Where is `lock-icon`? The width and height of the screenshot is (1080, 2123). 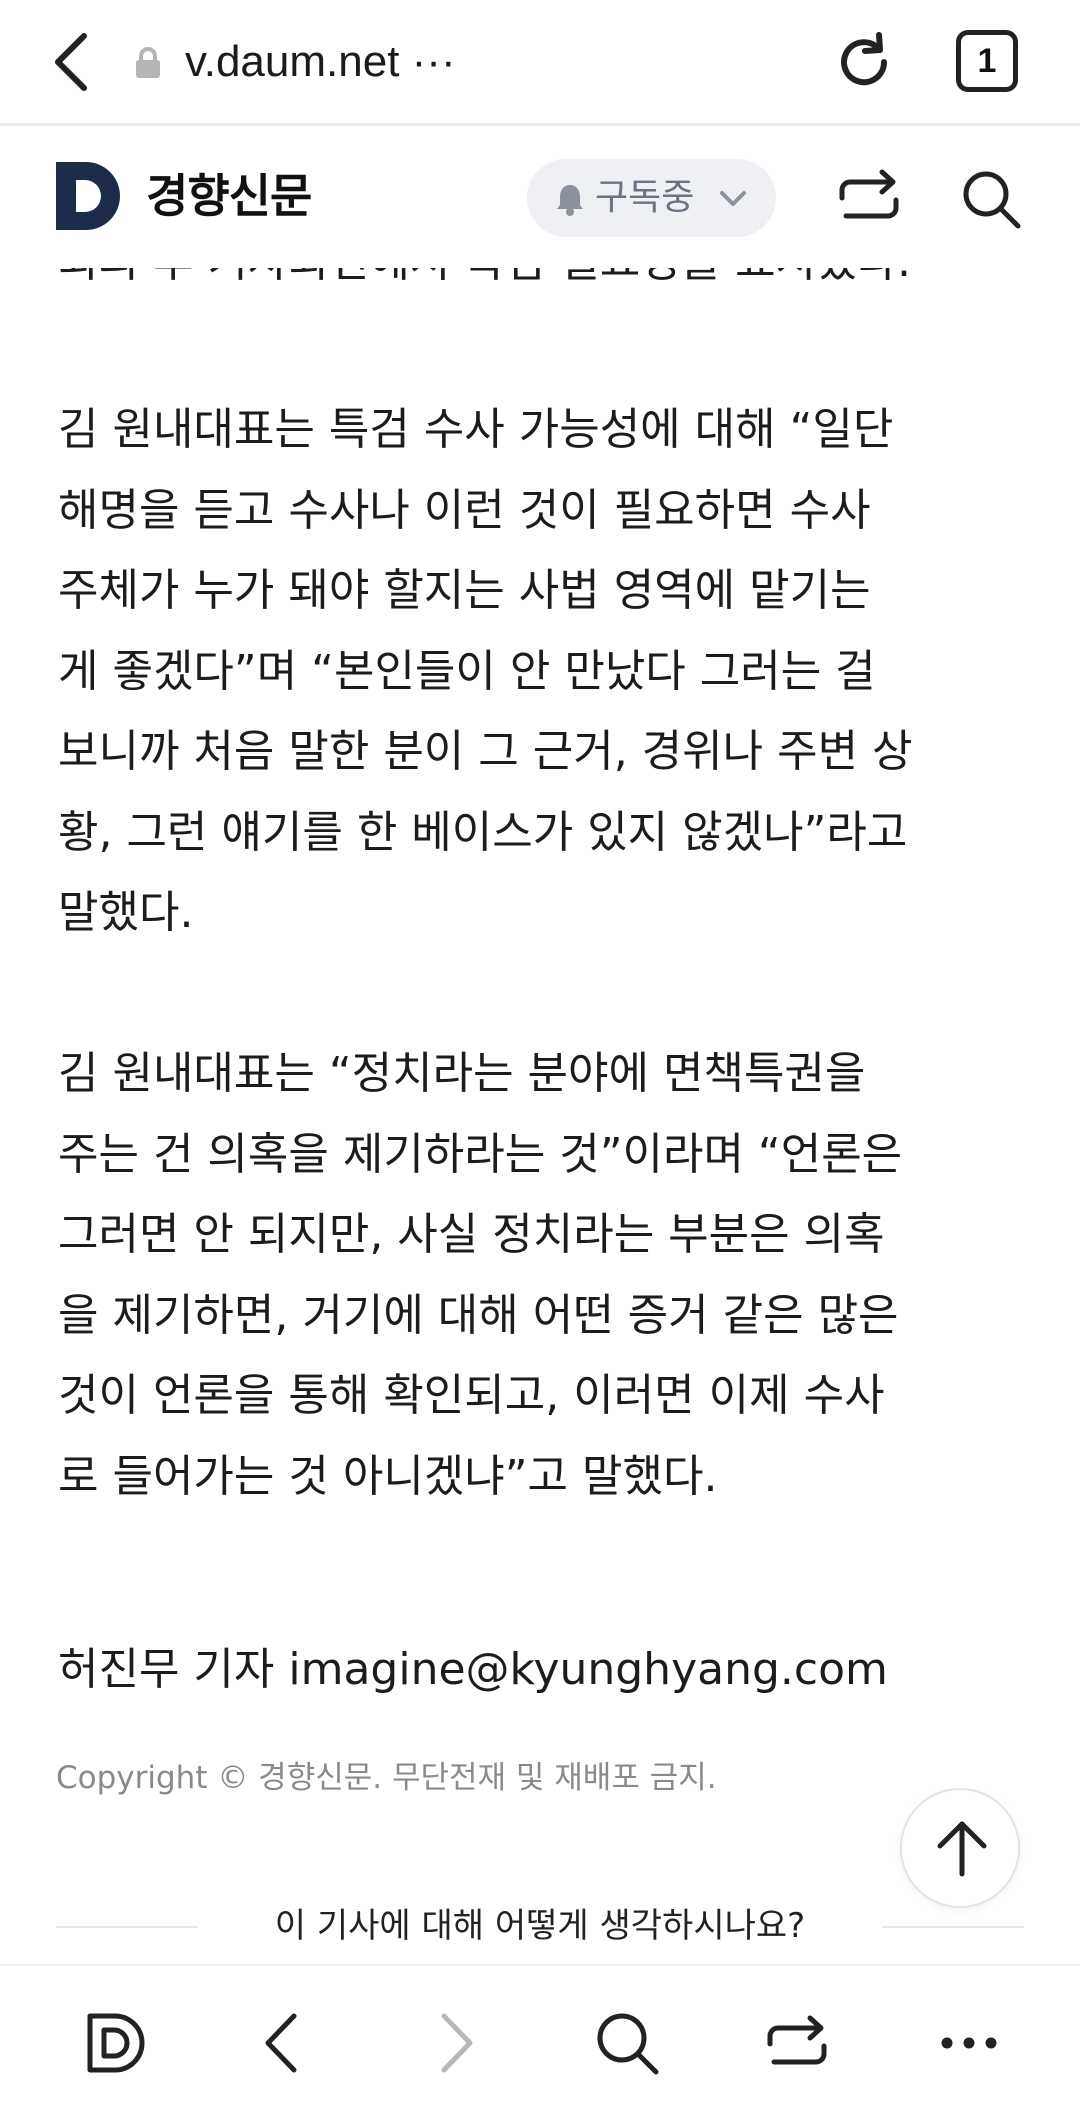 lock-icon is located at coordinates (148, 62).